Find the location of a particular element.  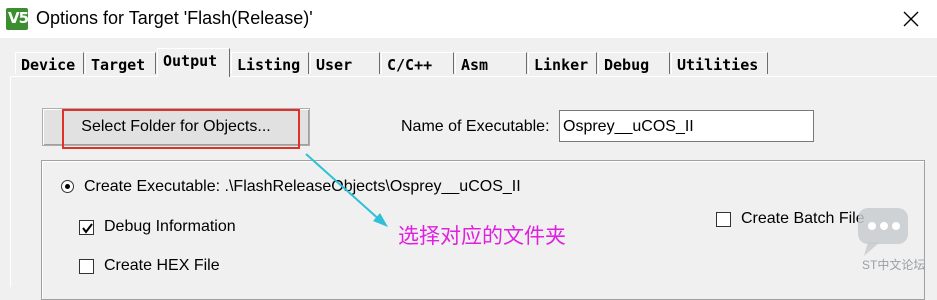

tab-debug: Debug is located at coordinates (634, 63).